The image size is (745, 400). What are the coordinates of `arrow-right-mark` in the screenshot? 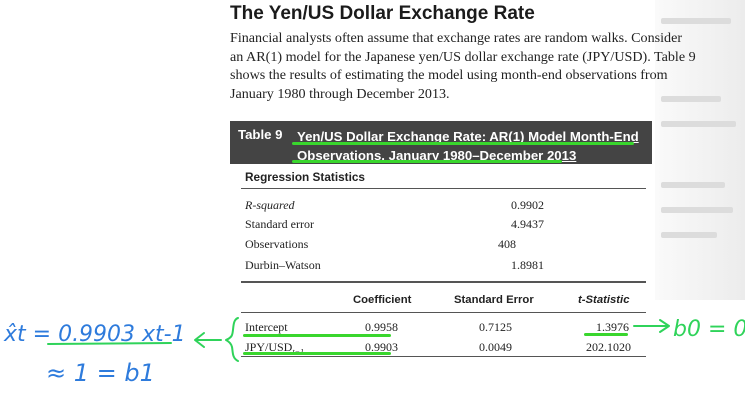 It's located at (651, 326).